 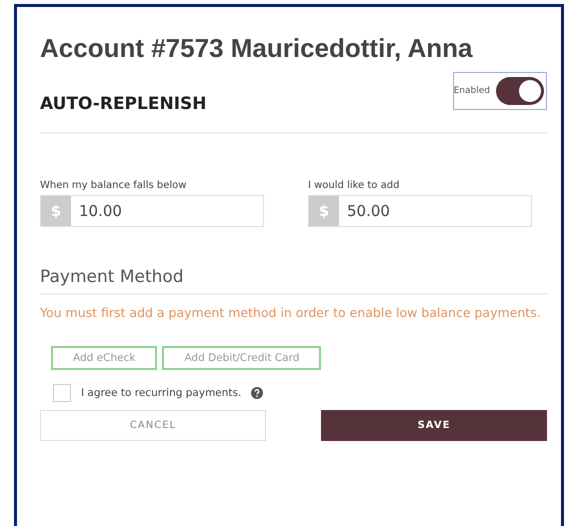 I want to click on enabled-toggle: Enabled, so click(x=499, y=91).